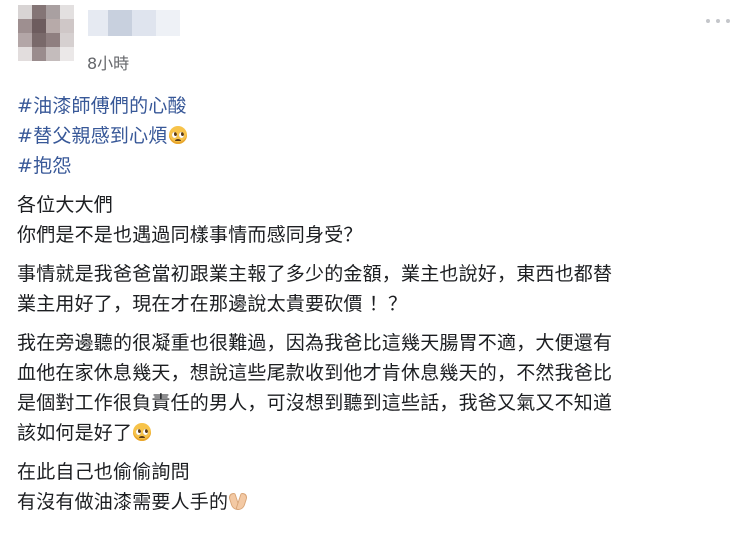  What do you see at coordinates (238, 501) in the screenshot?
I see `folded-hands-icon` at bounding box center [238, 501].